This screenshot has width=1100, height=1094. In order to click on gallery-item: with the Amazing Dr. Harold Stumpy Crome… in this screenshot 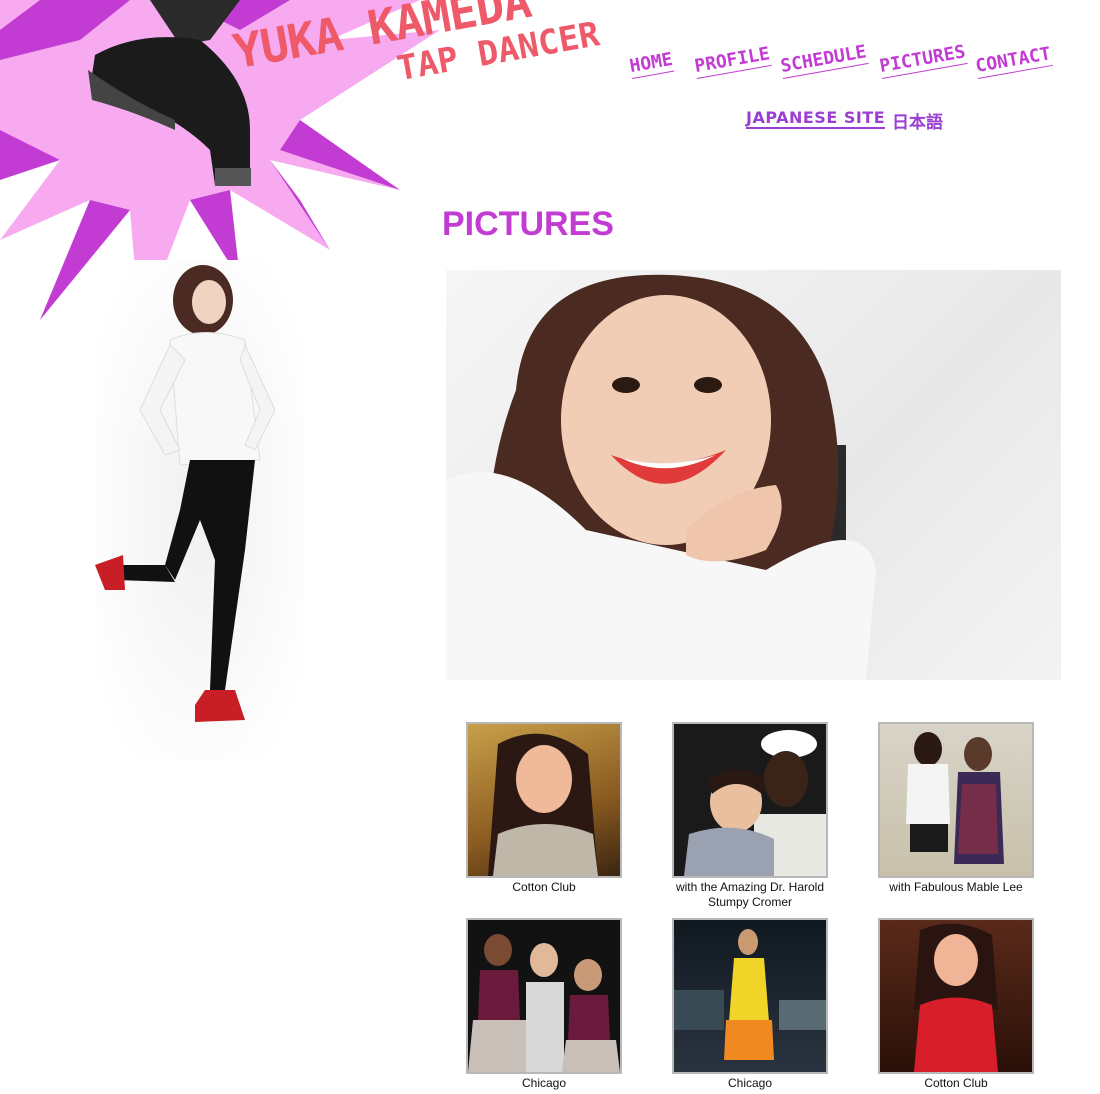, I will do `click(750, 816)`.